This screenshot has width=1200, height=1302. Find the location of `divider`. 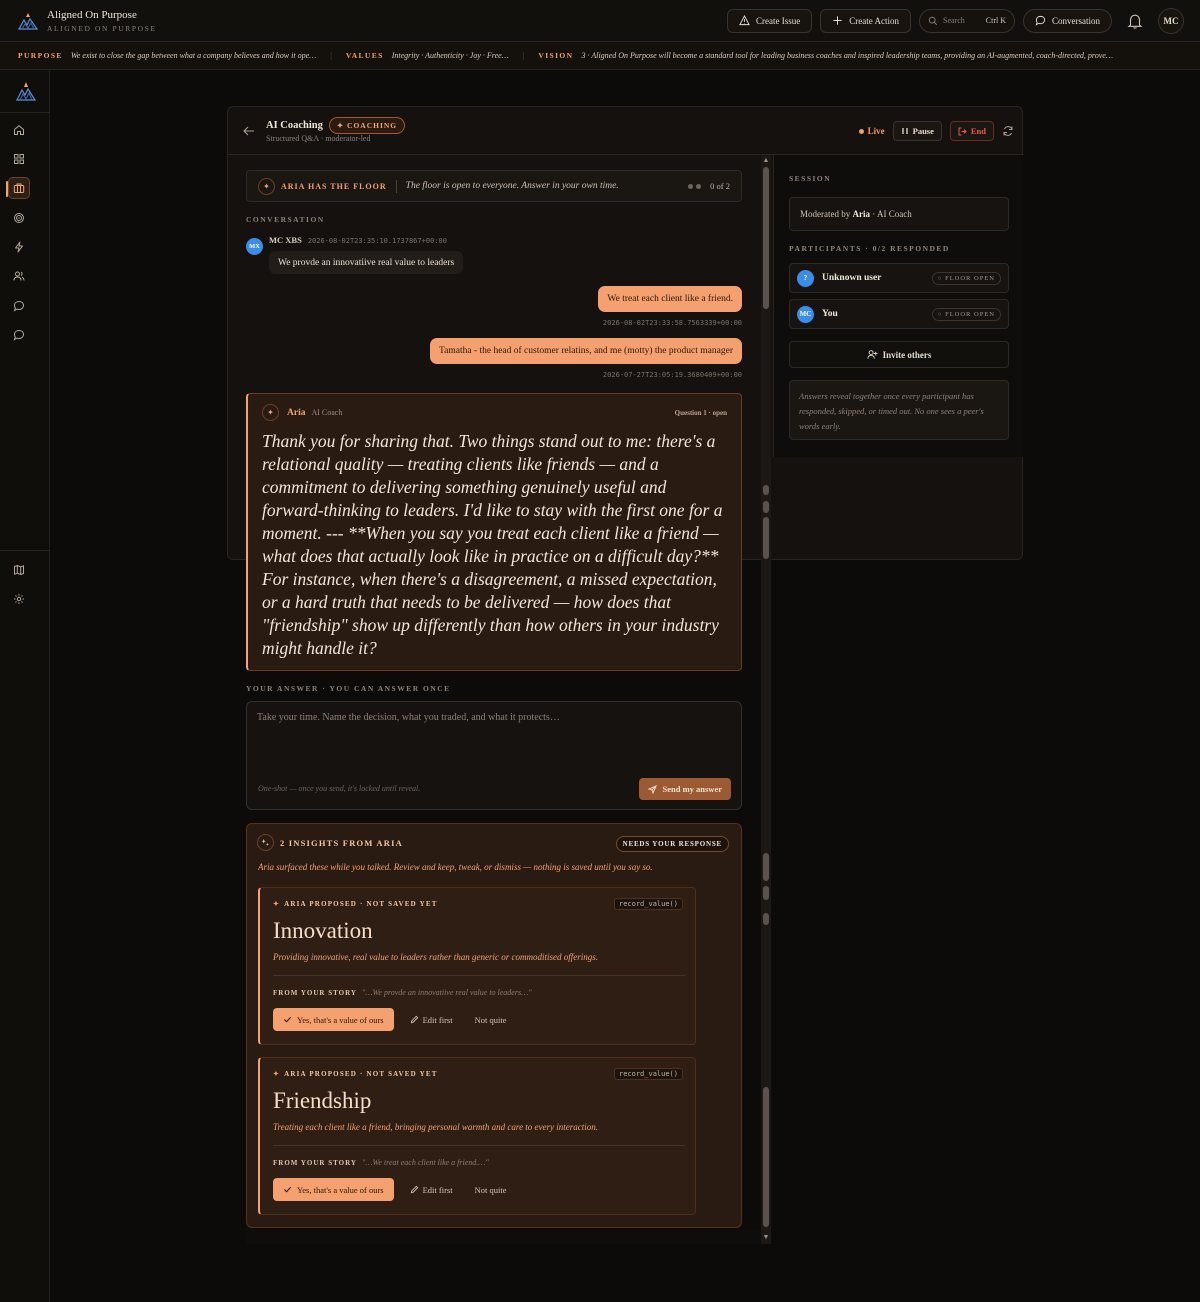

divider is located at coordinates (396, 186).